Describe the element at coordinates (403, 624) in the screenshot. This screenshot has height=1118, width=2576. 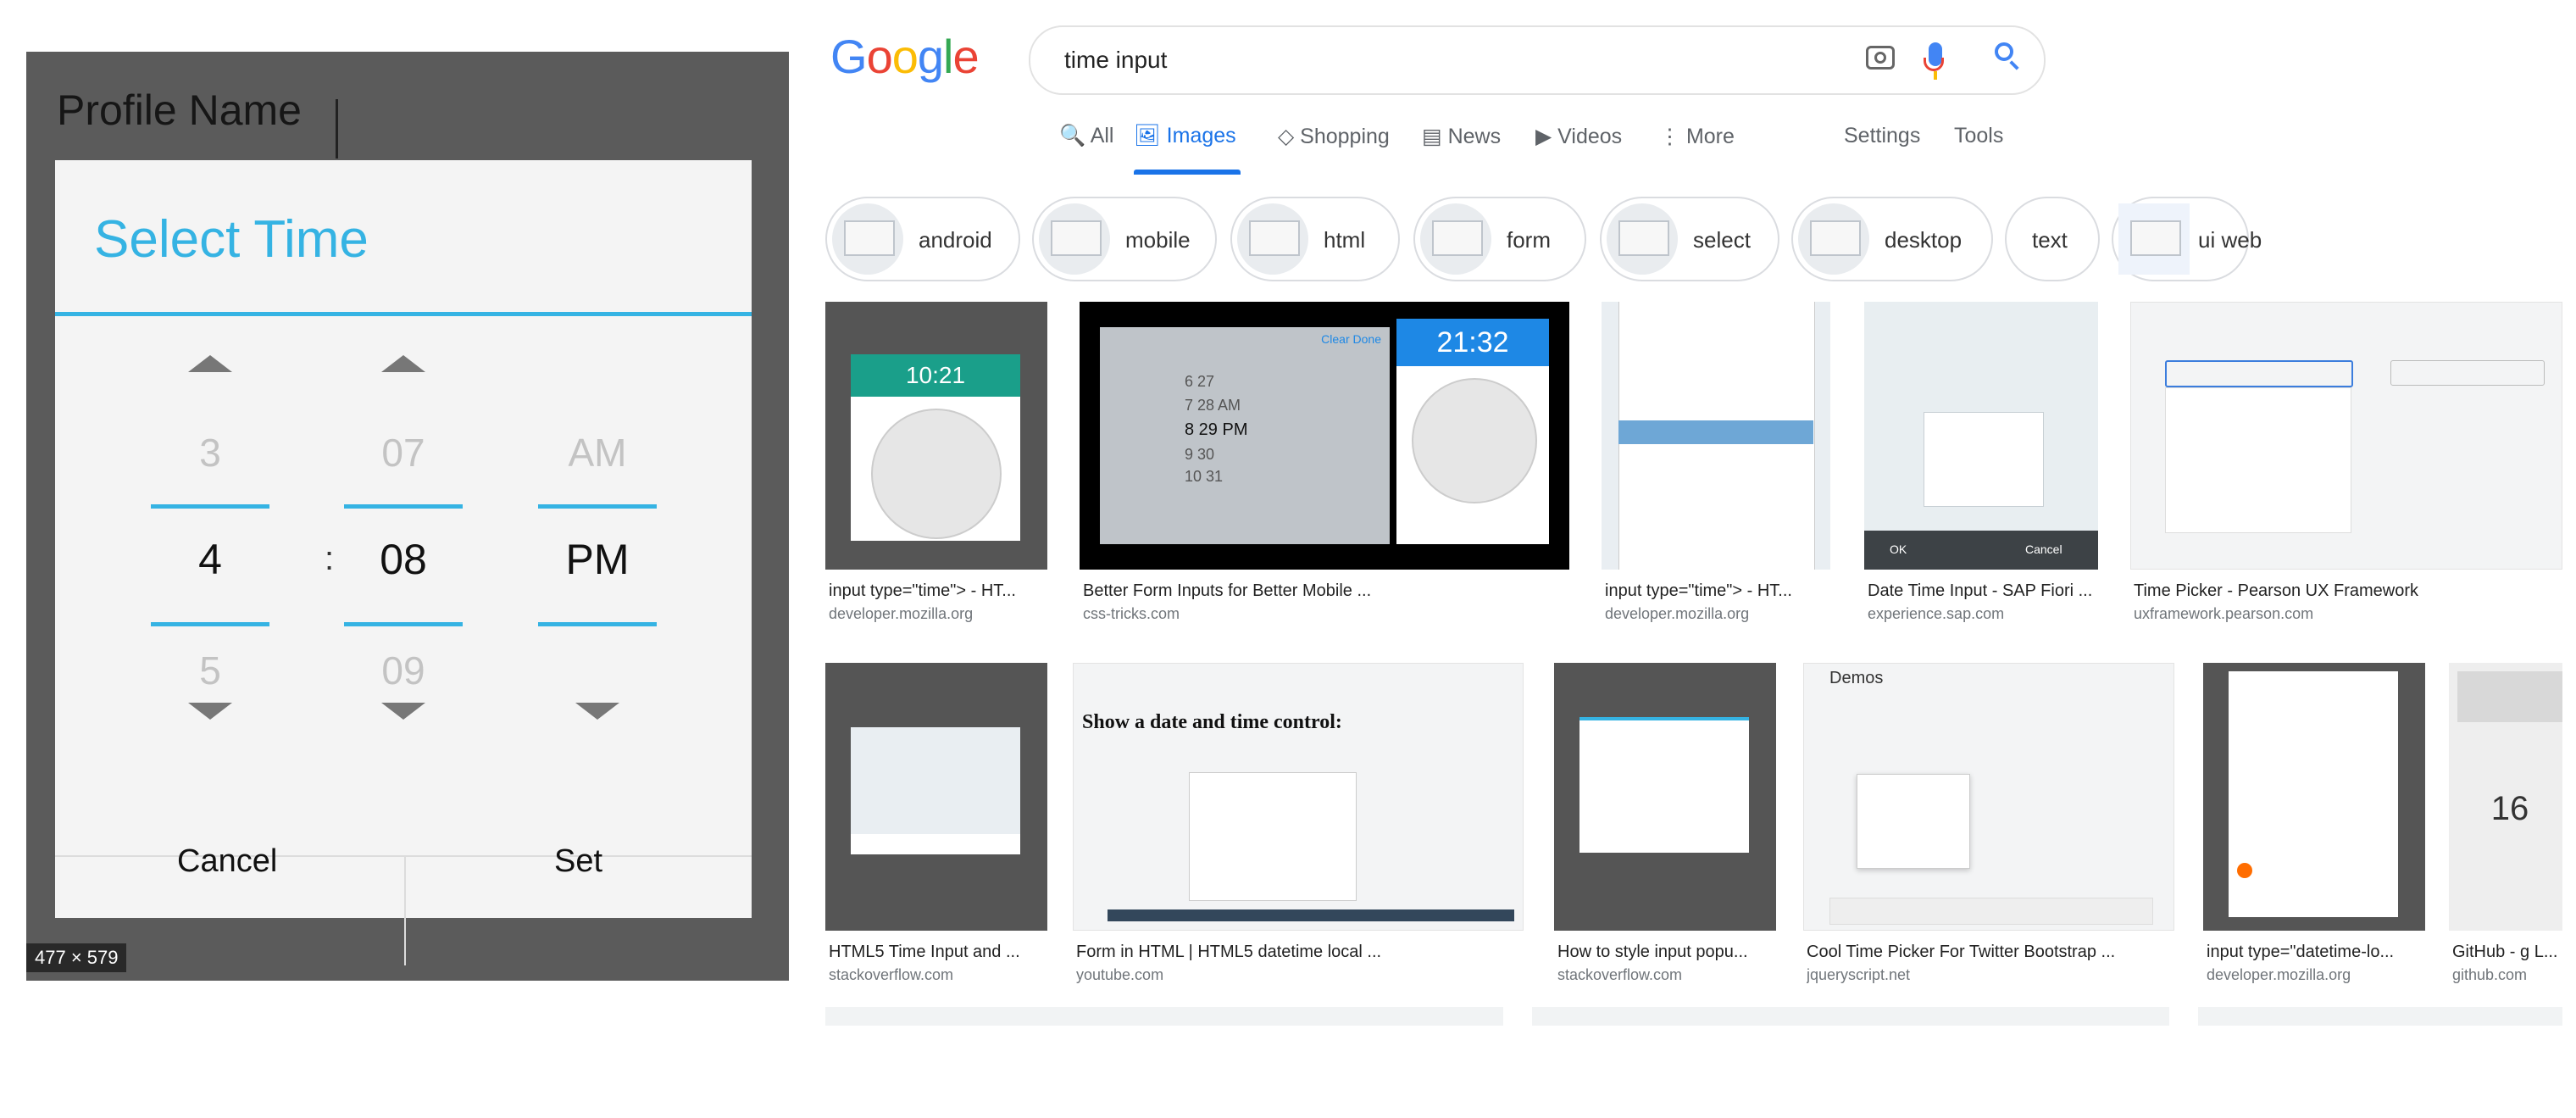
I see `minute-selection-line-bottom` at that location.